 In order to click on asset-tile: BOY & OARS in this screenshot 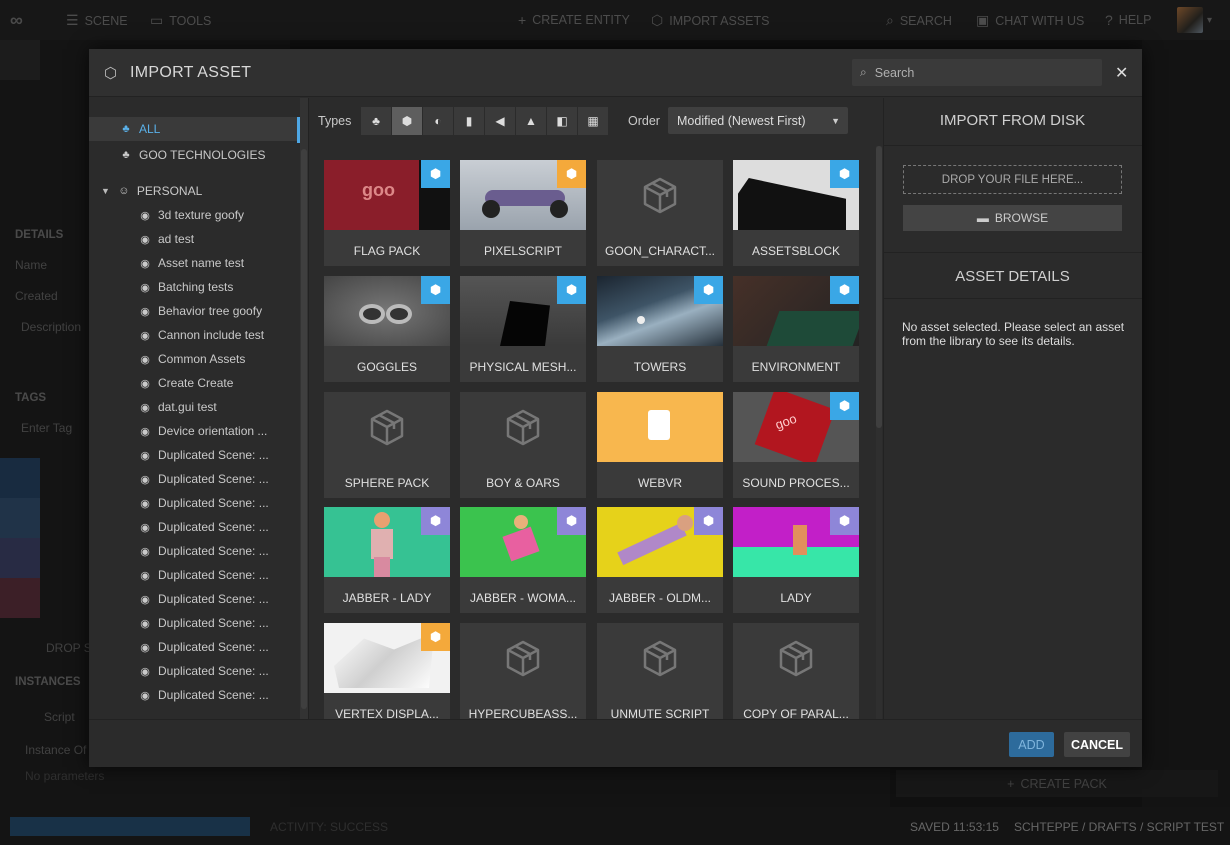, I will do `click(523, 445)`.